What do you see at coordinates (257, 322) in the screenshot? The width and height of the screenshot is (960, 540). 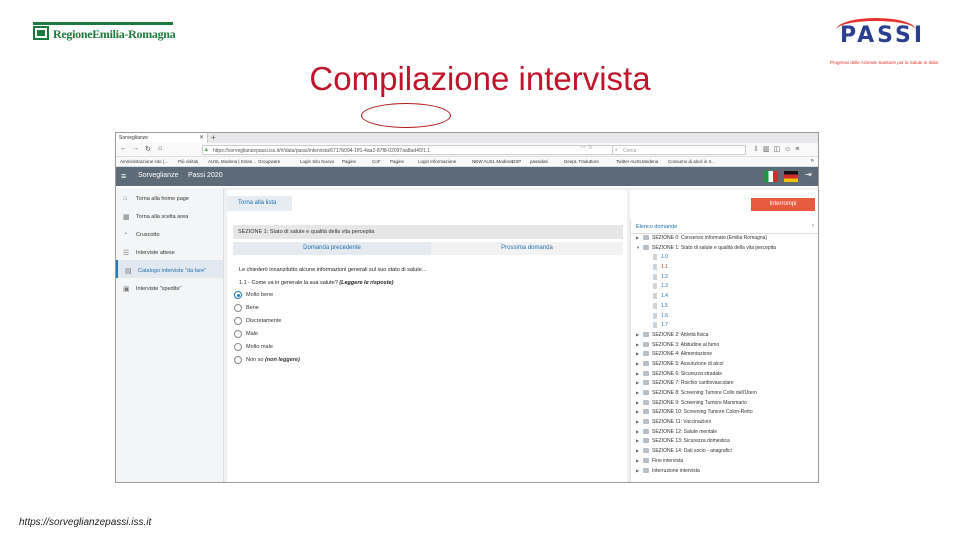 I see `answer-option: Discretamente` at bounding box center [257, 322].